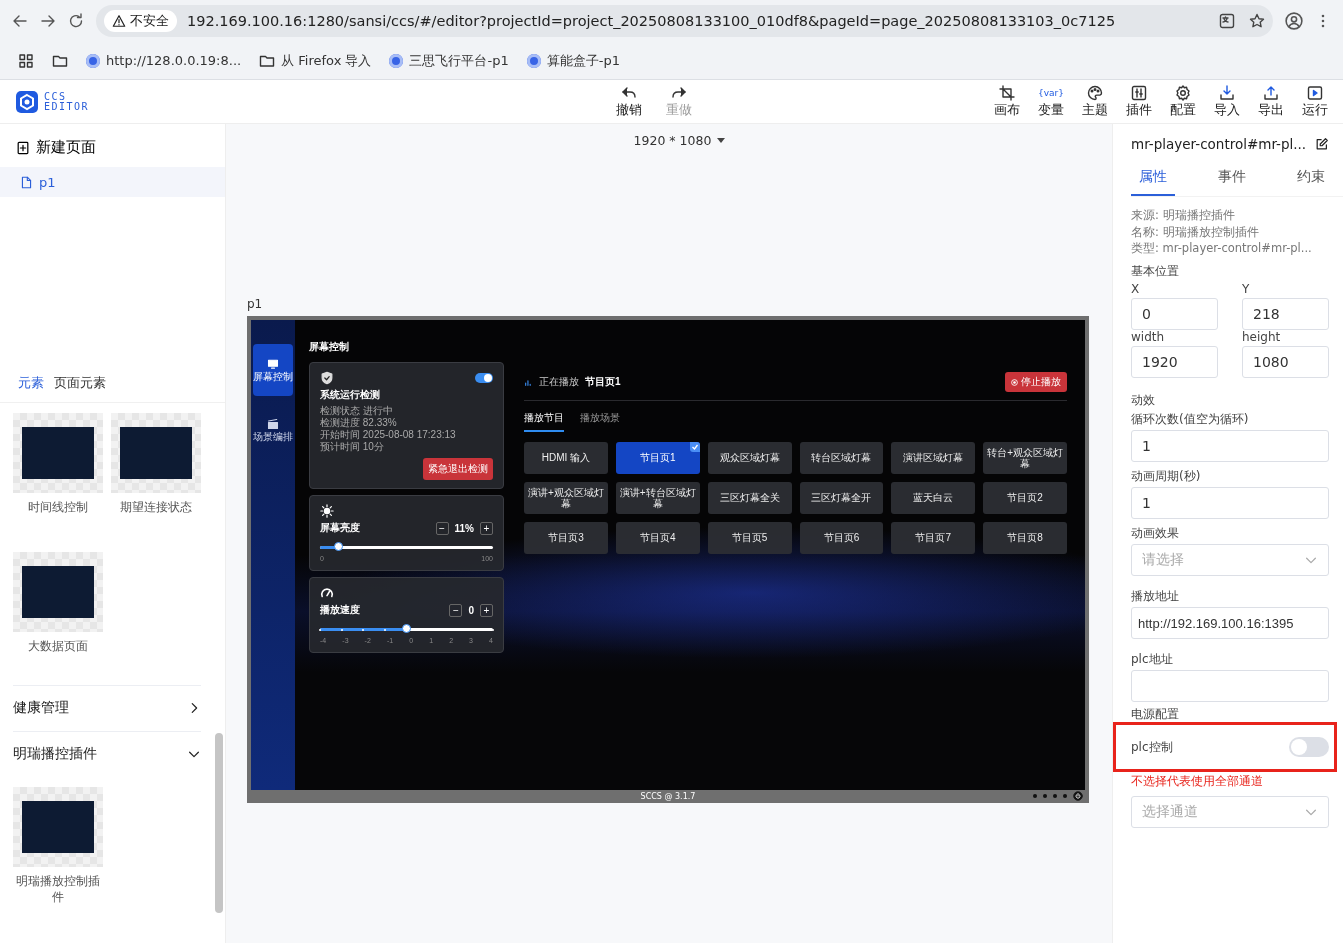  What do you see at coordinates (1152, 747) in the screenshot?
I see `field-label: plc控制` at bounding box center [1152, 747].